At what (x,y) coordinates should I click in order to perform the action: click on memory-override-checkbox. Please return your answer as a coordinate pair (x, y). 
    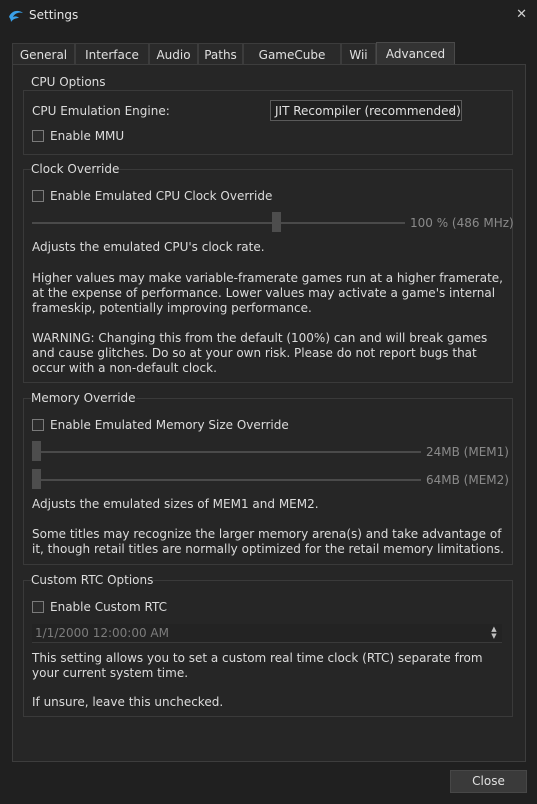
    Looking at the image, I should click on (38, 425).